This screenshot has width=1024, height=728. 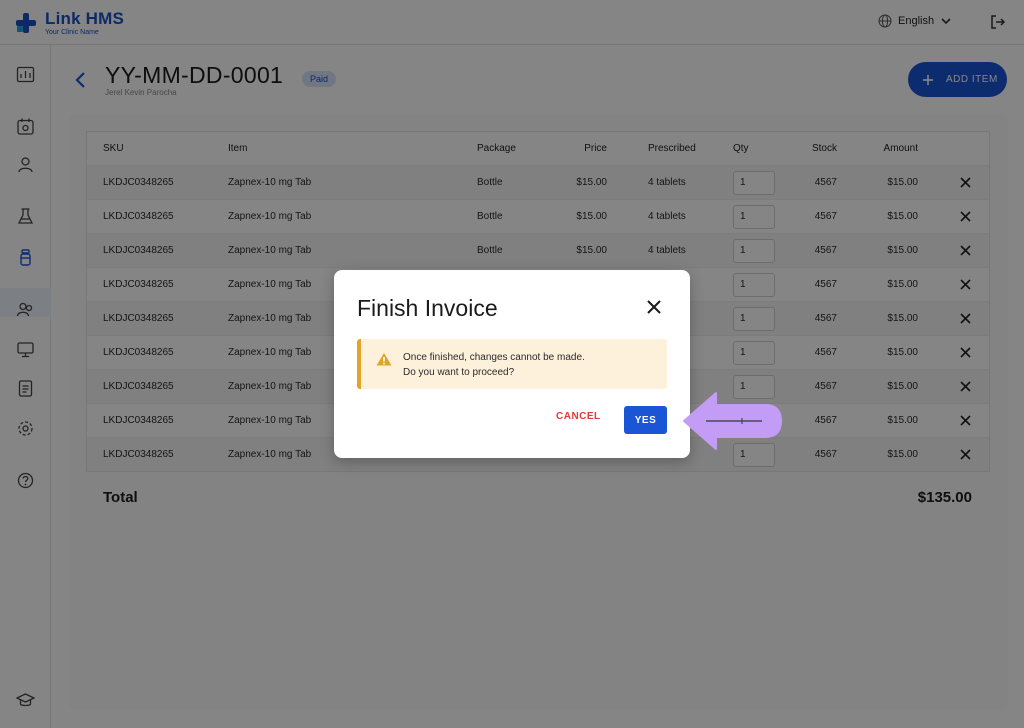 I want to click on warning-line-1: Once finished, changes cannot be made., so click(x=494, y=357).